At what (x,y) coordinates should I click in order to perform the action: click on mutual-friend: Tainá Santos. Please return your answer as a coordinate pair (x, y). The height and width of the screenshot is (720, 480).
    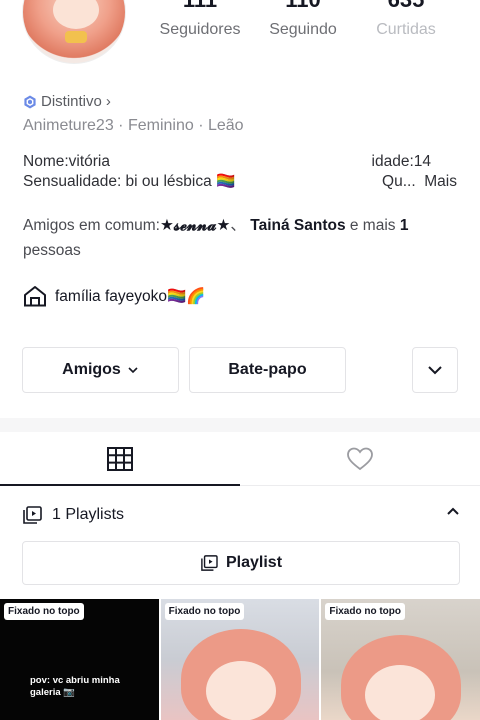
    Looking at the image, I should click on (298, 225).